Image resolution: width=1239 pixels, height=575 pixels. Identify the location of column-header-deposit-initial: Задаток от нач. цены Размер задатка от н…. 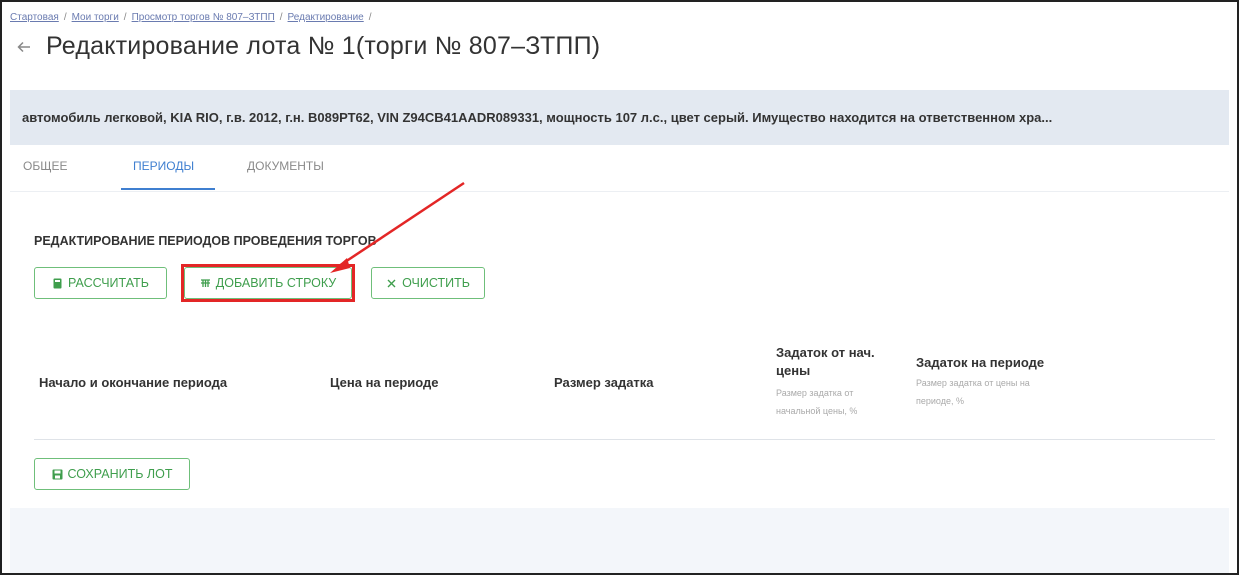
(836, 382).